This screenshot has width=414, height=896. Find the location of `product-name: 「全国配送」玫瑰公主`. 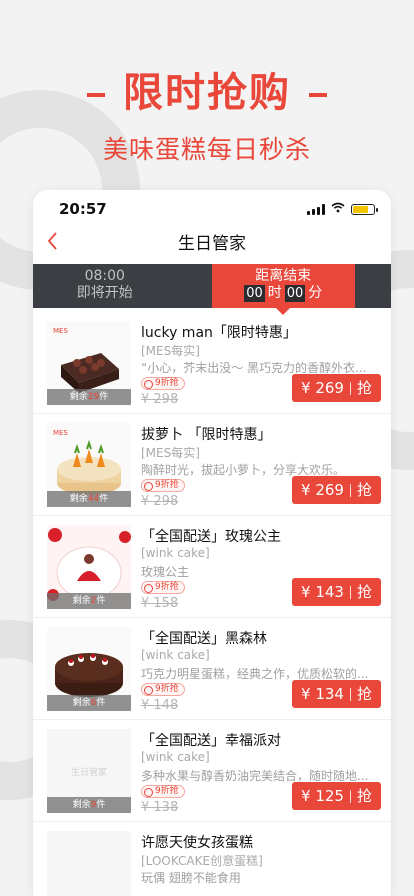

product-name: 「全国配送」玫瑰公主 is located at coordinates (211, 537).